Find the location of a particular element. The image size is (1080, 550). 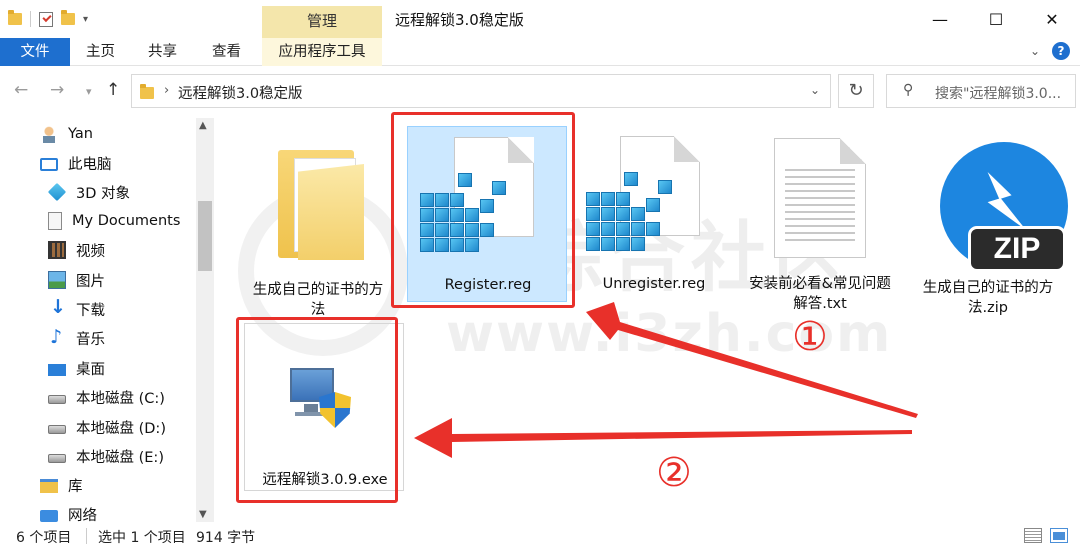

scroll-up-icon: ▲ is located at coordinates (203, 125).